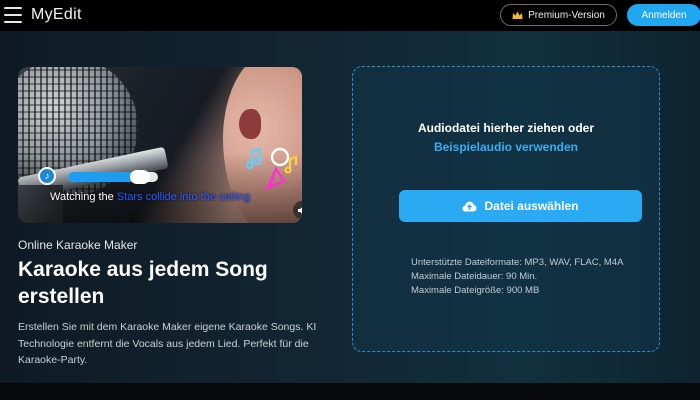 The height and width of the screenshot is (400, 700). Describe the element at coordinates (47, 176) in the screenshot. I see `music-note-icon: ♪` at that location.